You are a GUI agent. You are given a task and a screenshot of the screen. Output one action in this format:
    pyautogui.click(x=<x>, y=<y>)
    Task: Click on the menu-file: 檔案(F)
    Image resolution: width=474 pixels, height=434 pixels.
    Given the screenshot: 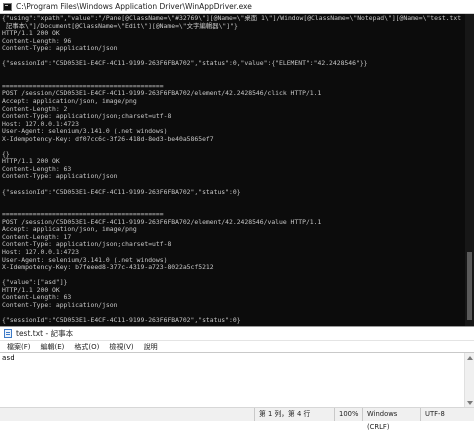 What is the action you would take?
    pyautogui.click(x=19, y=347)
    